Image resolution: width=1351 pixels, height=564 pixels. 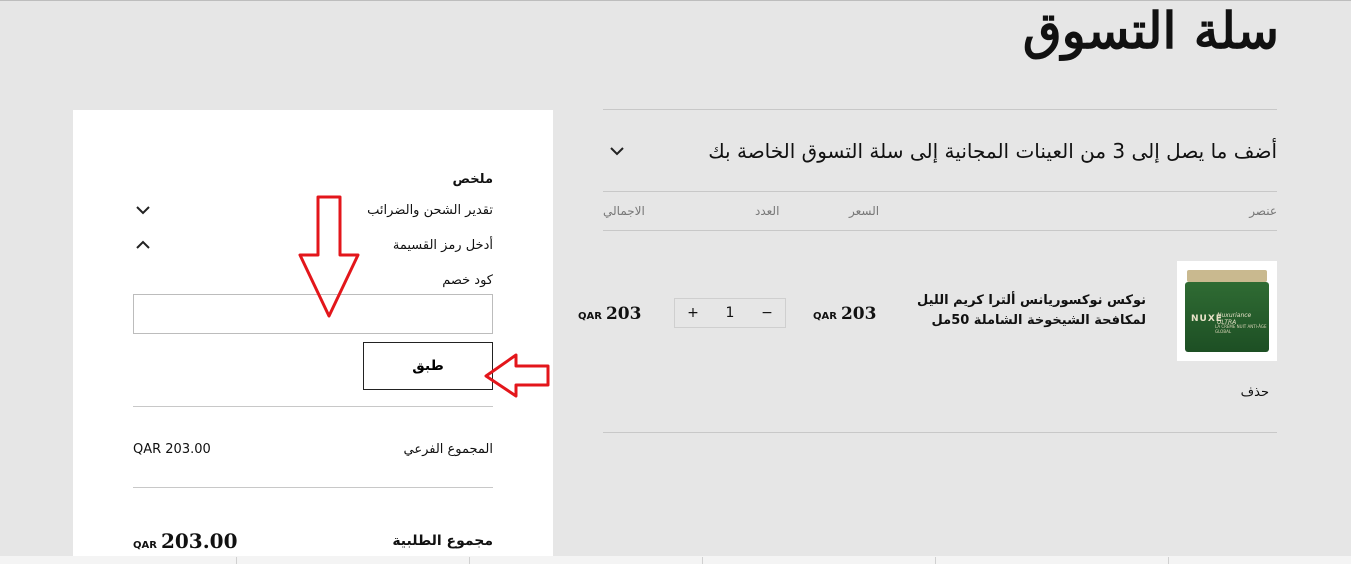 I want to click on quantity-stepper: + 1 −, so click(x=730, y=313).